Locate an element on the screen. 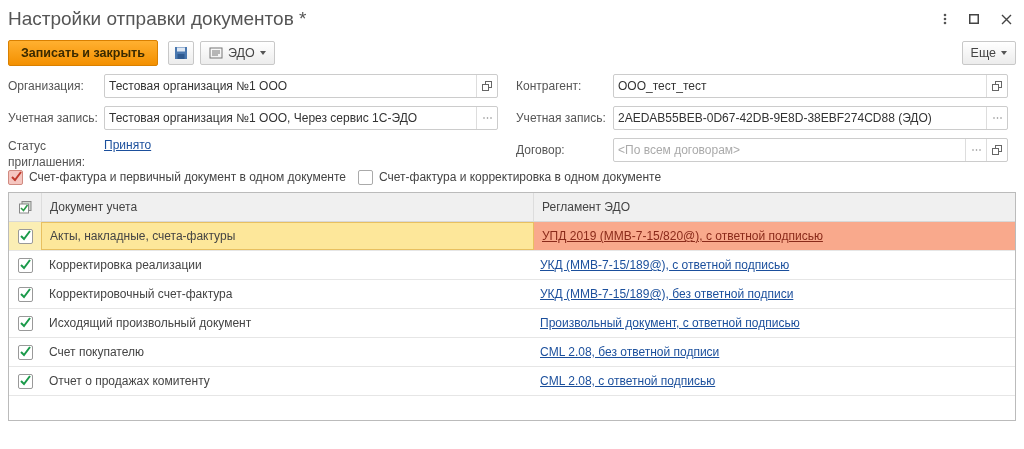  document-icon is located at coordinates (215, 53).